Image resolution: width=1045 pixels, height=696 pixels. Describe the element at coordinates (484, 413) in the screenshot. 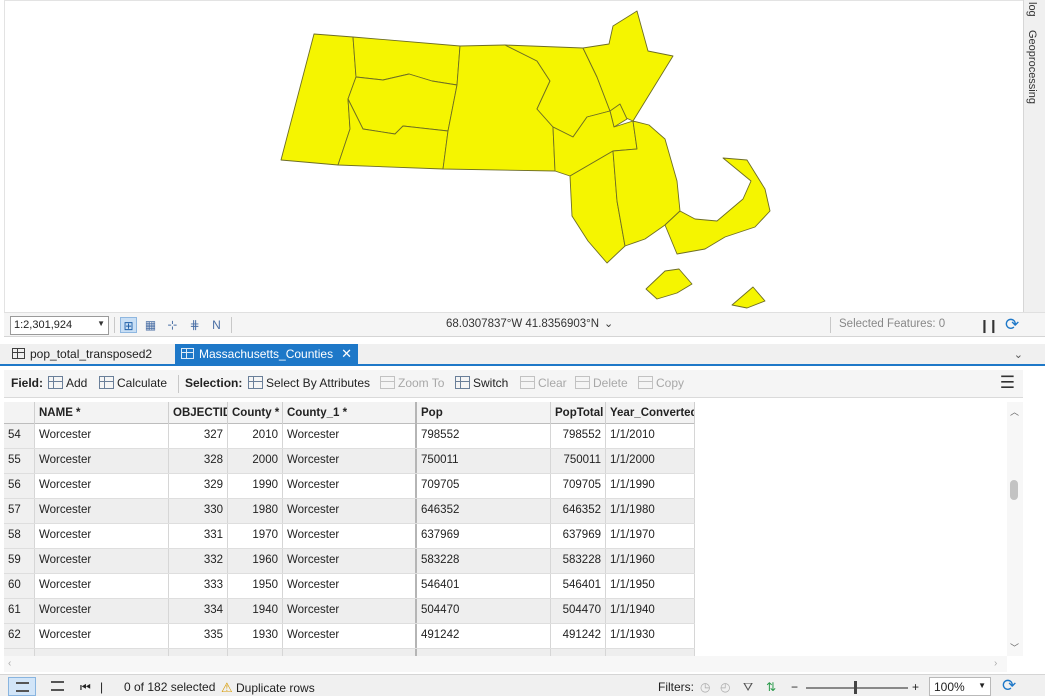

I see `column-header-pop: Pop` at that location.